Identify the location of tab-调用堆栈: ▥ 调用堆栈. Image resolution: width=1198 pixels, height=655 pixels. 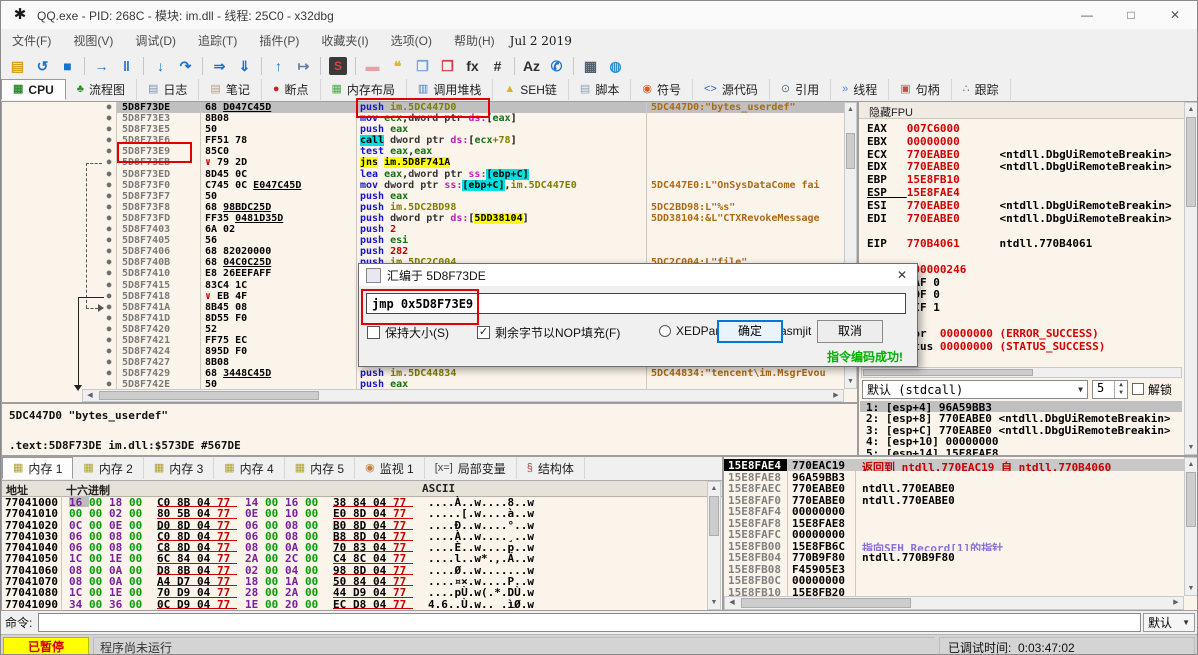
(450, 89).